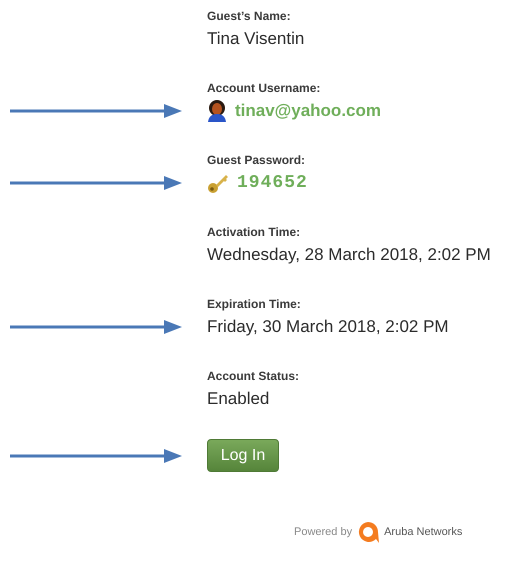  I want to click on field-label: Guest Password:, so click(256, 160).